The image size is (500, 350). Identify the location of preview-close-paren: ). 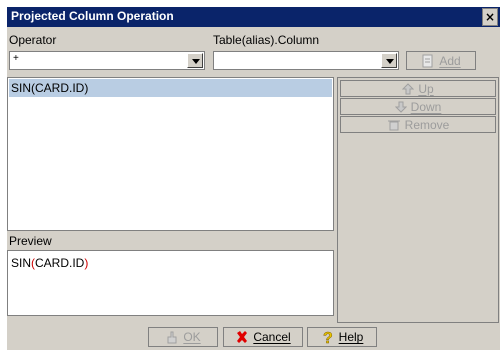
(86, 263).